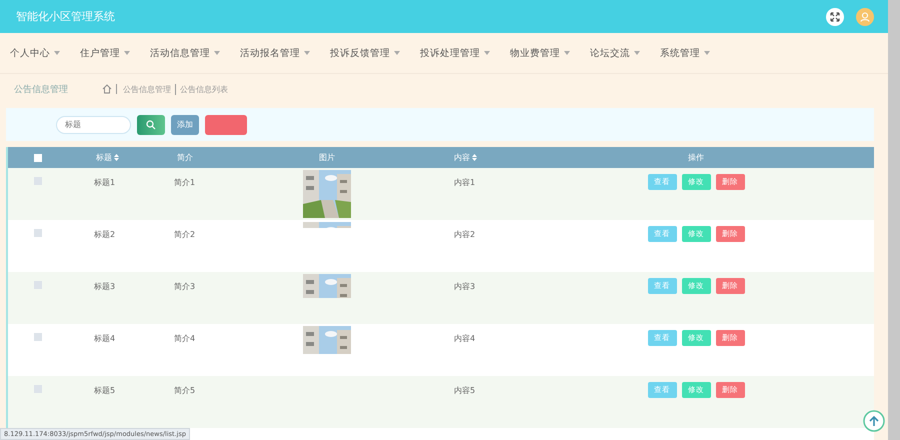 This screenshot has width=900, height=440. I want to click on table-cell: 标题2, so click(105, 234).